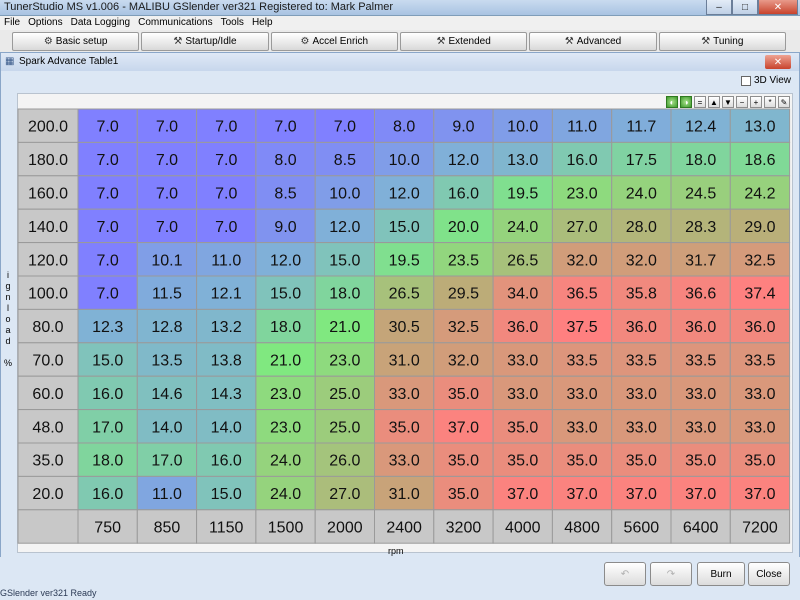 This screenshot has height=600, width=800. I want to click on redo-button: ↷, so click(671, 574).